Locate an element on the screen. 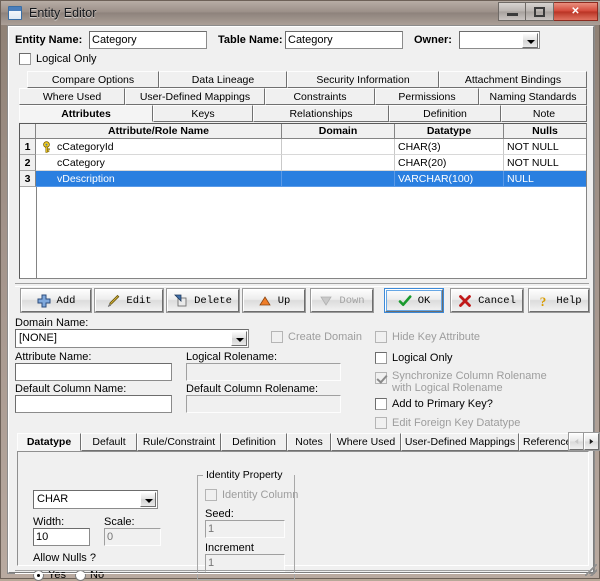 This screenshot has width=600, height=581. minimize-button is located at coordinates (512, 11).